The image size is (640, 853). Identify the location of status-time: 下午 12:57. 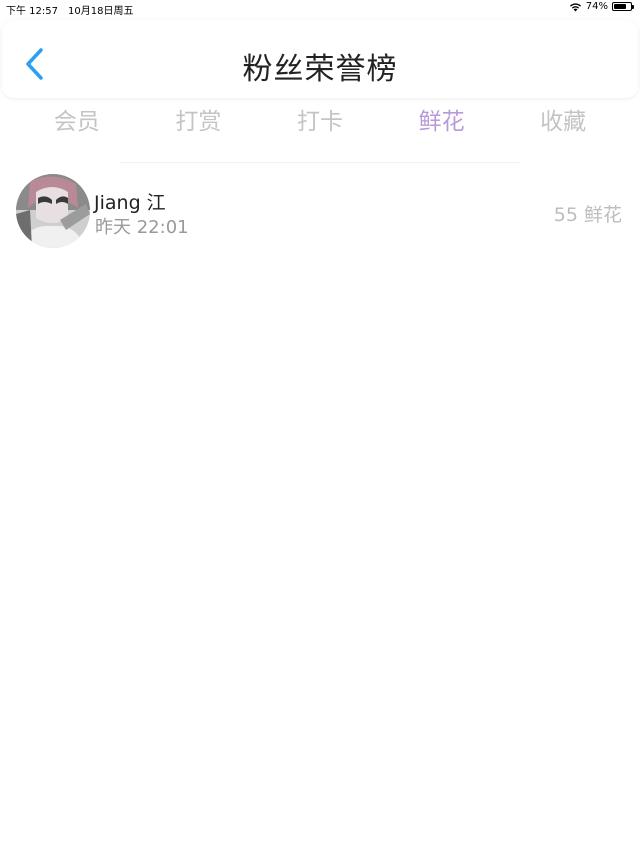
(32, 11).